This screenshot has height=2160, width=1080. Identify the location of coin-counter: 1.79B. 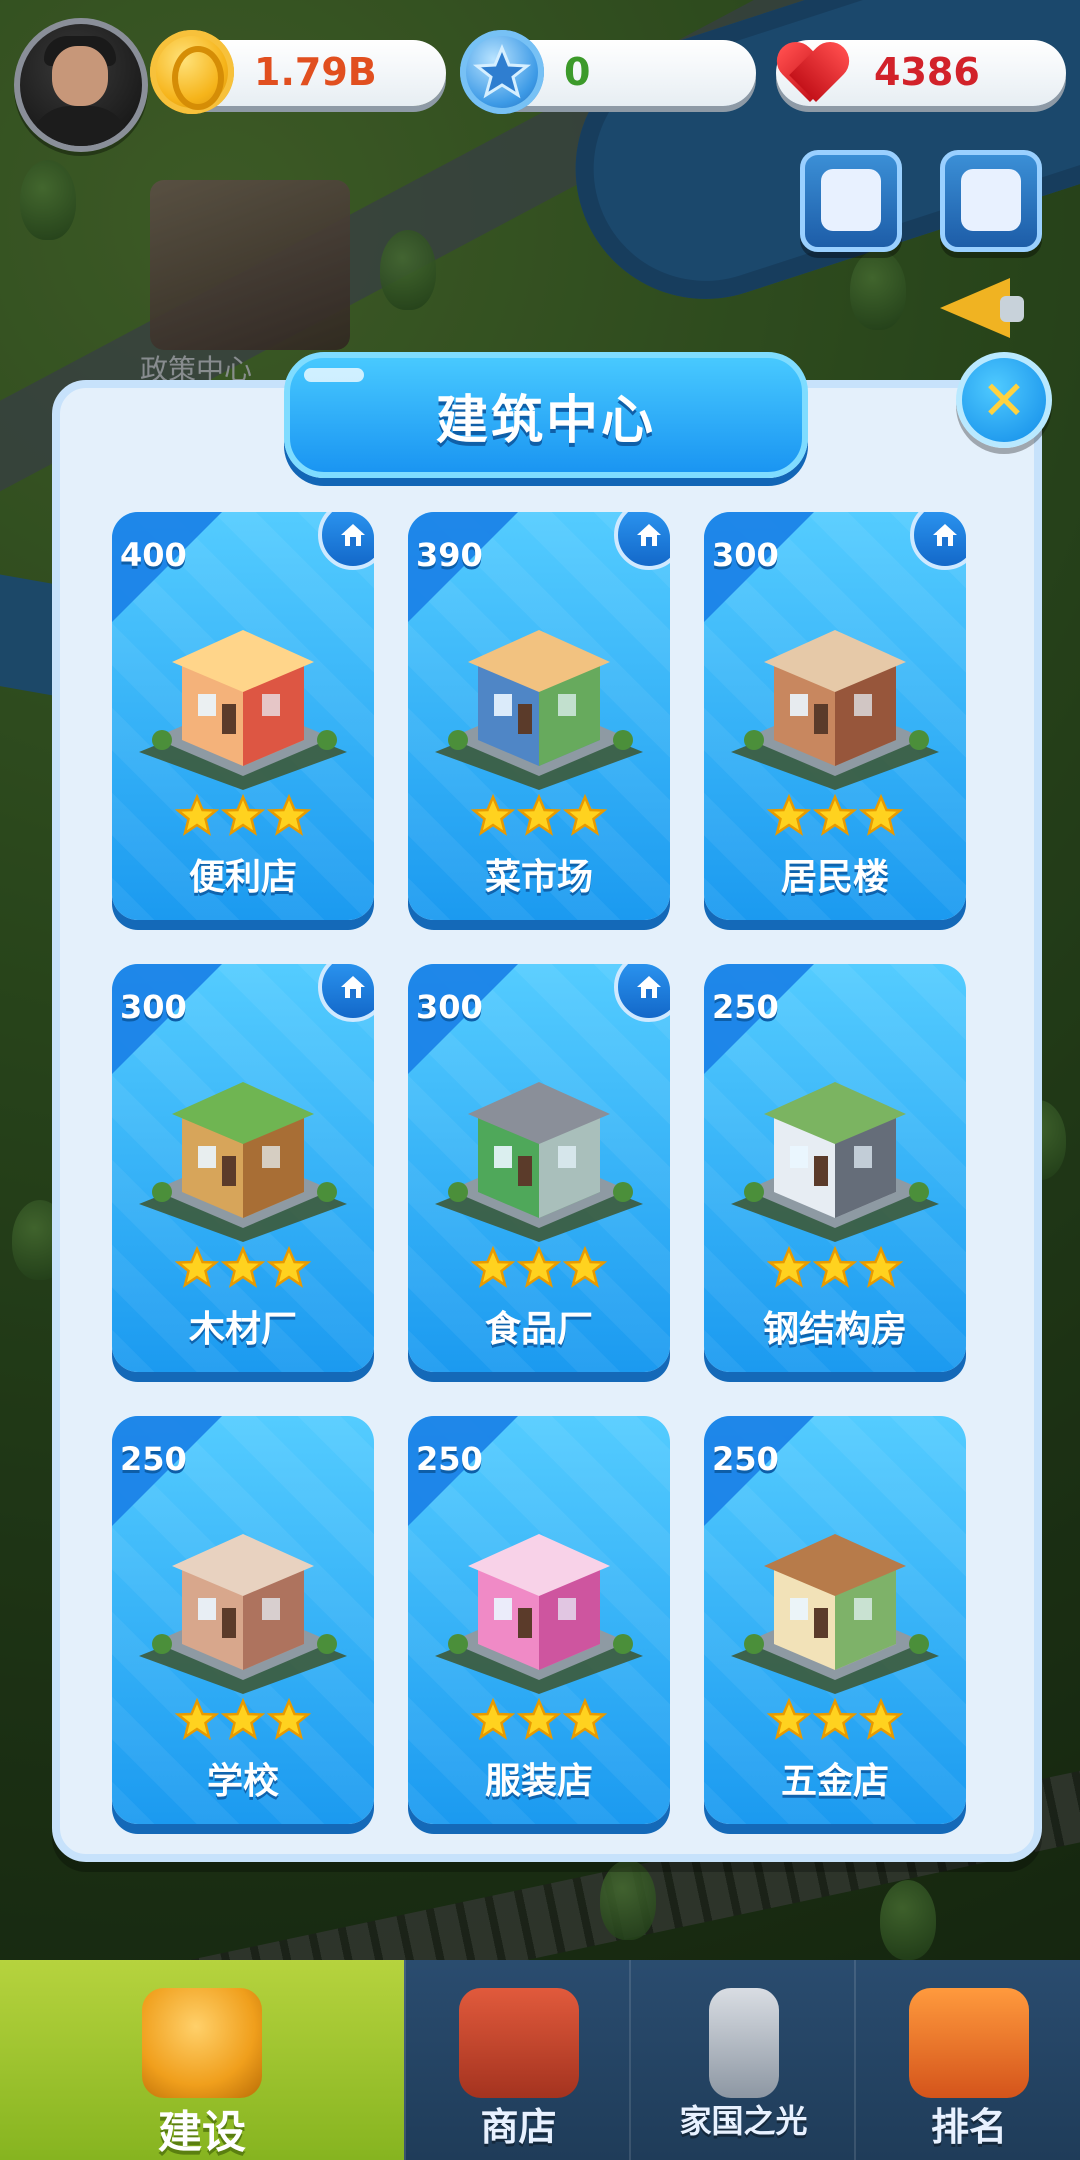
(298, 72).